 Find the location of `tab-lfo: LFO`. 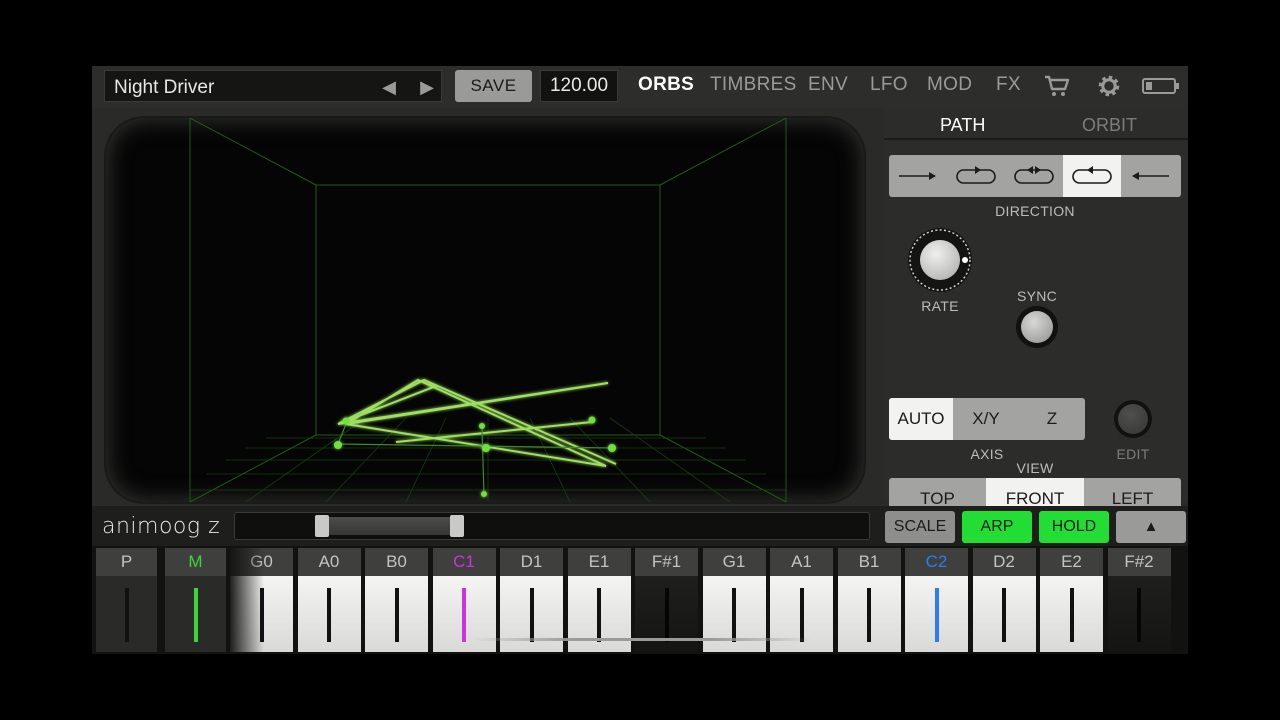

tab-lfo: LFO is located at coordinates (889, 85).